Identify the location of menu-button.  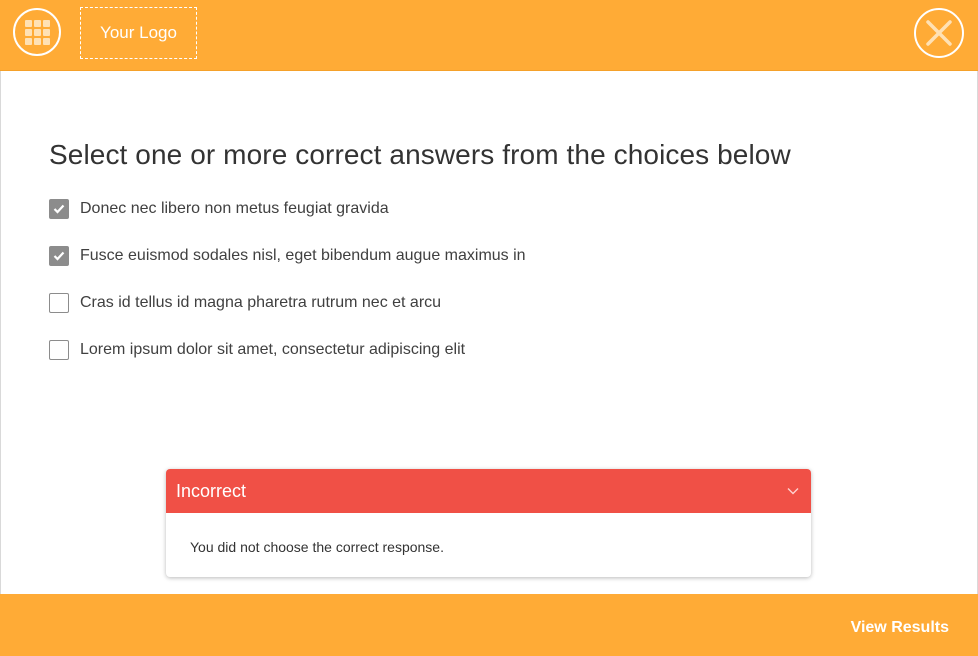
(37, 32).